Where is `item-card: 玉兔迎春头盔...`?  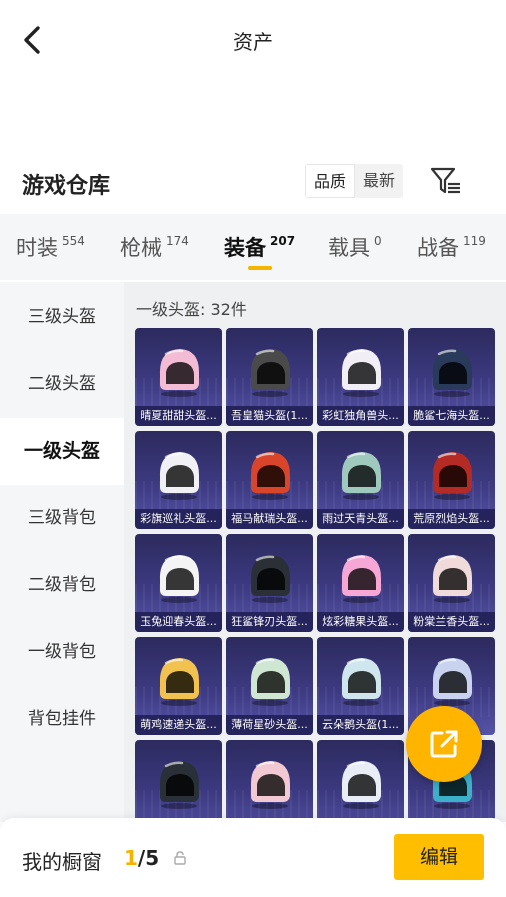 item-card: 玉兔迎春头盔... is located at coordinates (178, 583).